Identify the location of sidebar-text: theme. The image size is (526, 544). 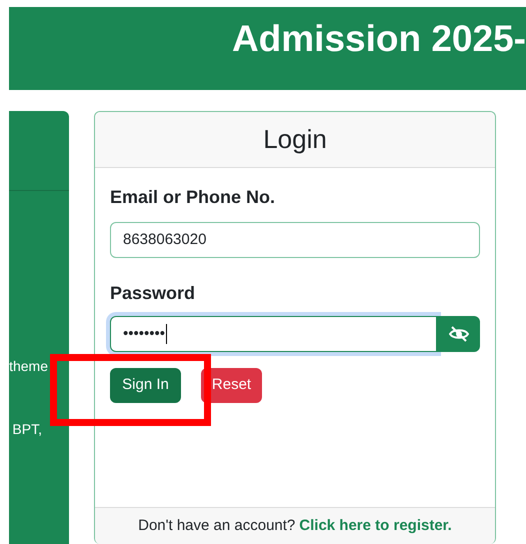
(28, 366).